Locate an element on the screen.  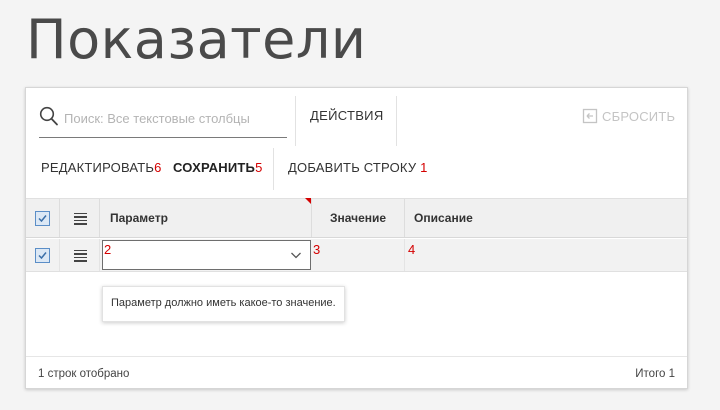
param-select is located at coordinates (206, 255).